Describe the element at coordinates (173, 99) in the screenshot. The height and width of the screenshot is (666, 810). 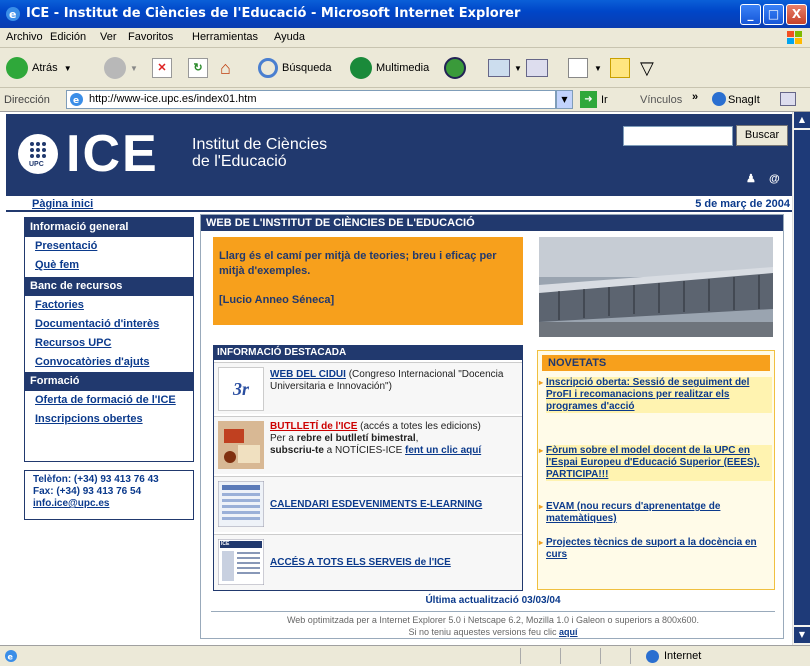
I see `address-url: http://www-ice.upc.es/index01.htm` at that location.